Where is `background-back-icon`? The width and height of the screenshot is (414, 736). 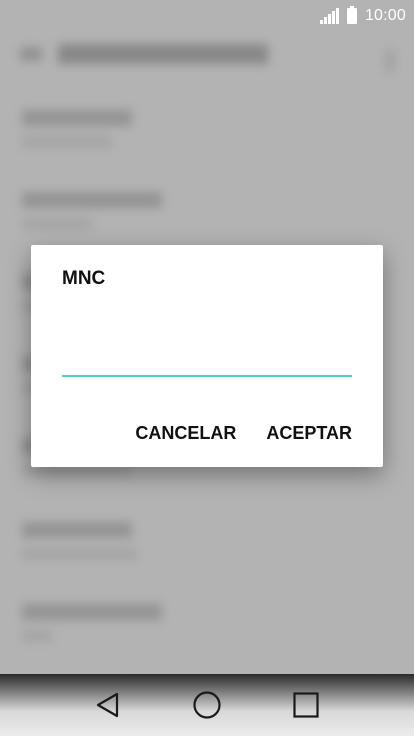
background-back-icon is located at coordinates (31, 54).